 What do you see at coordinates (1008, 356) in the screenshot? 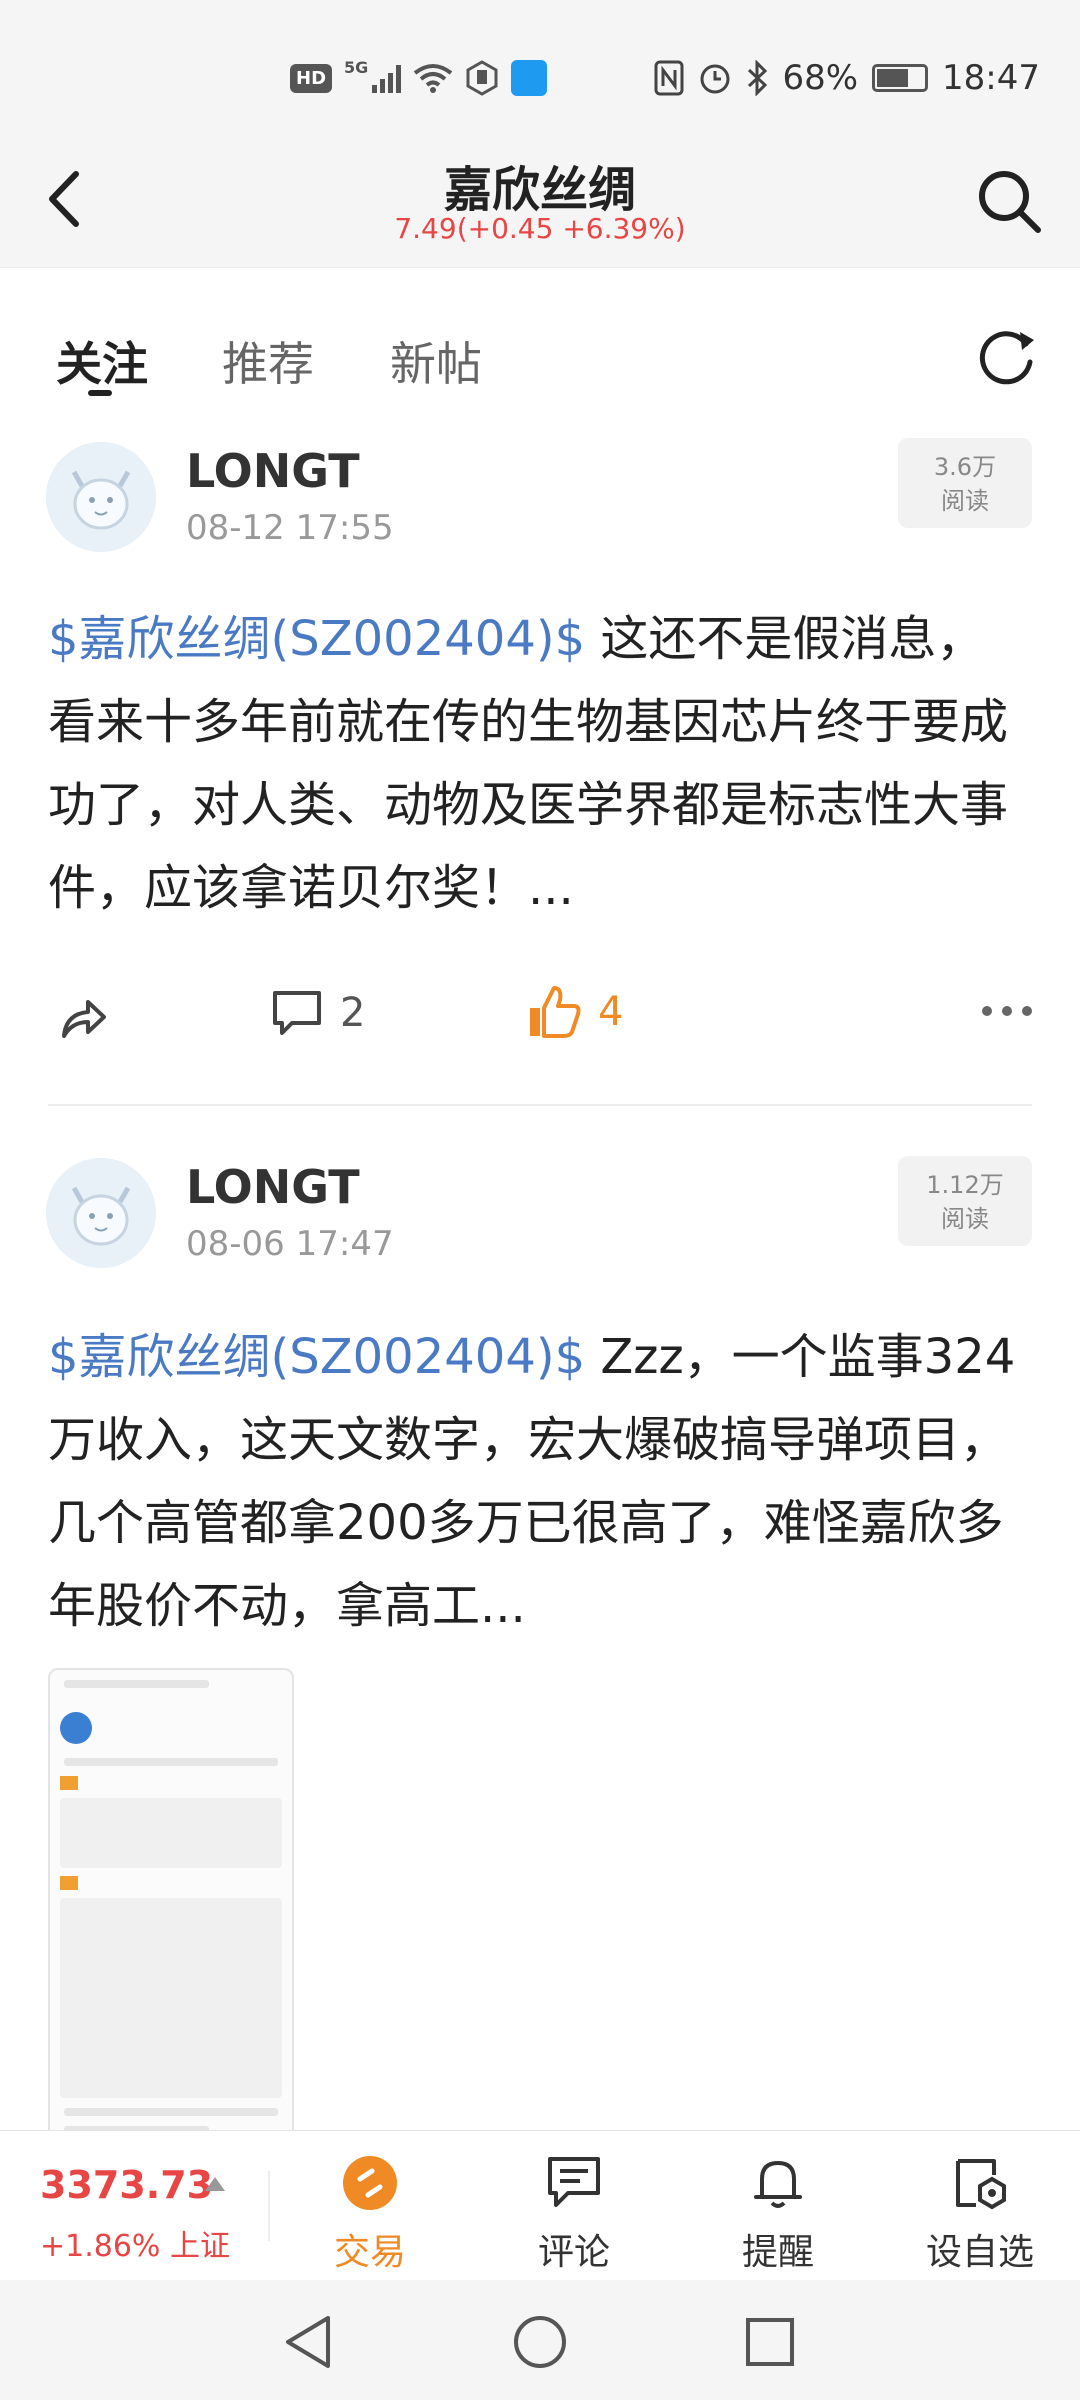
I see `refresh-icon` at bounding box center [1008, 356].